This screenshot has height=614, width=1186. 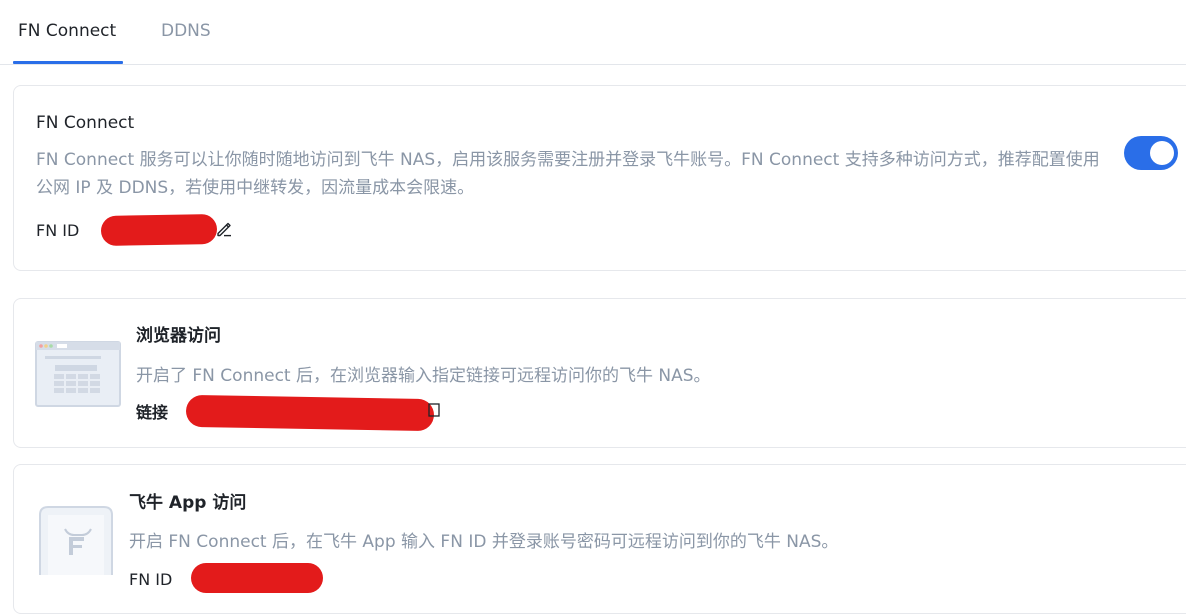 What do you see at coordinates (310, 413) in the screenshot?
I see `link-value-redacted` at bounding box center [310, 413].